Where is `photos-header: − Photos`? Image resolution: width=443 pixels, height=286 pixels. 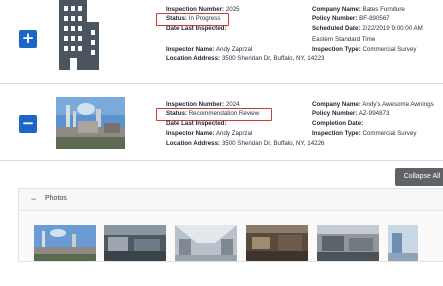 photos-header: − Photos is located at coordinates (231, 200).